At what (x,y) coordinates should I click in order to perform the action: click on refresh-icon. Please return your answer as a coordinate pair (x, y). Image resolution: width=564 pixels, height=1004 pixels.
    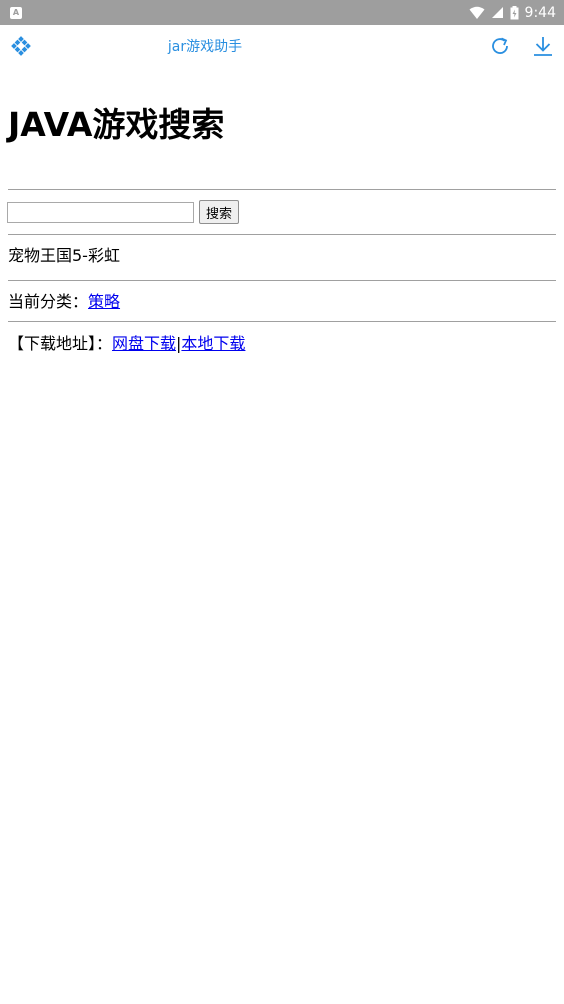
    Looking at the image, I should click on (500, 46).